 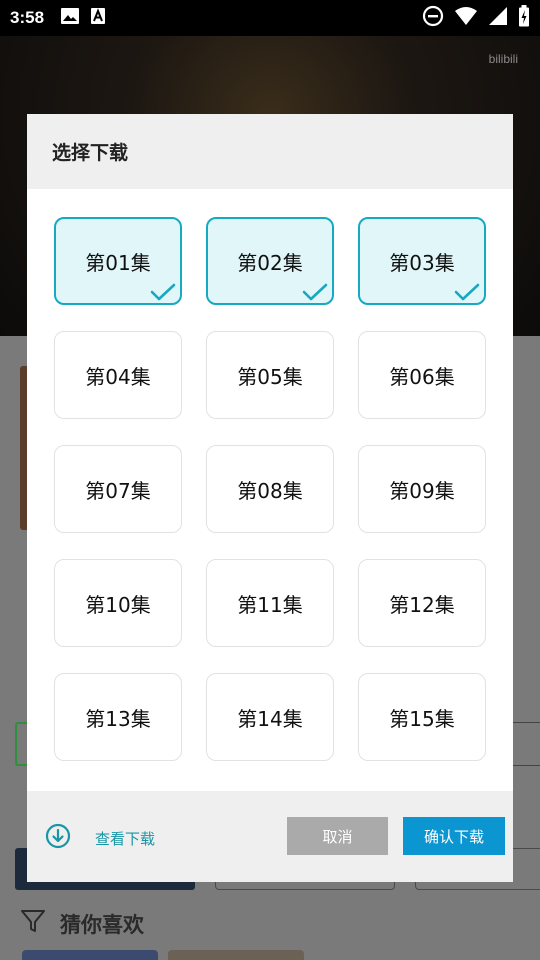 I want to click on episode-item: 第10集, so click(x=118, y=603).